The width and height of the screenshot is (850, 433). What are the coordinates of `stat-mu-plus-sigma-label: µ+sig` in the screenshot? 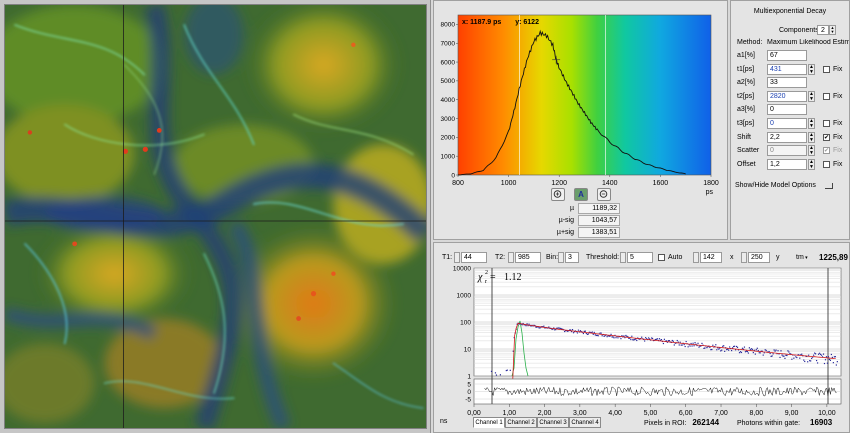 It's located at (565, 232).